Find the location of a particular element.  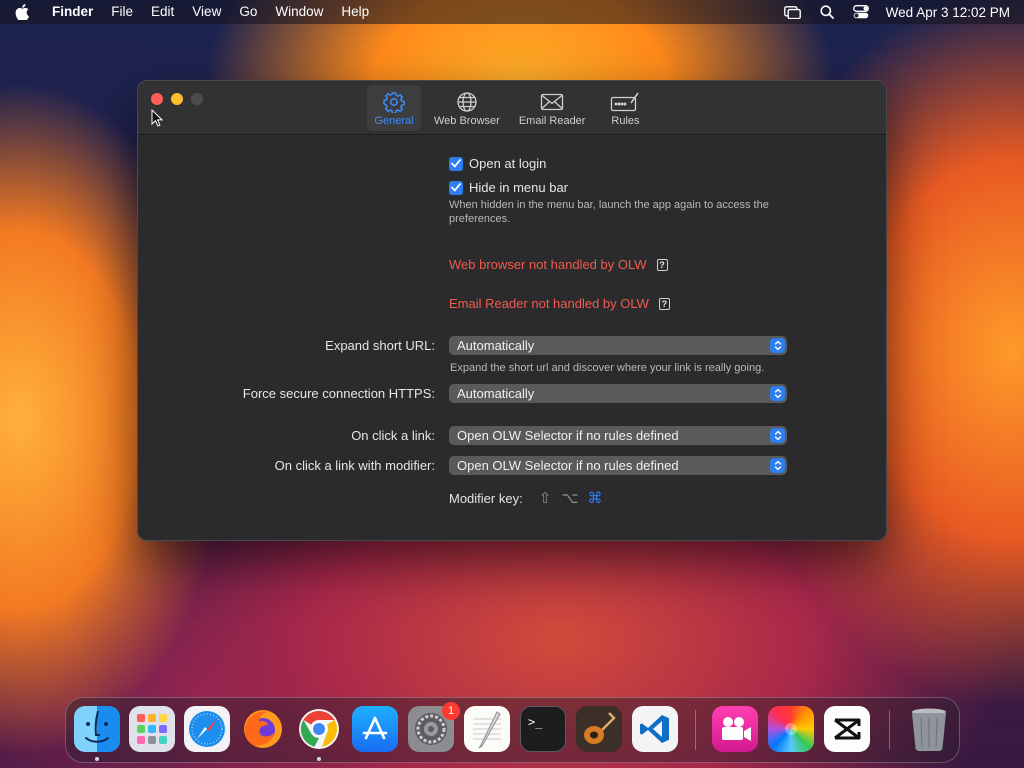

firefox-icon is located at coordinates (263, 729).